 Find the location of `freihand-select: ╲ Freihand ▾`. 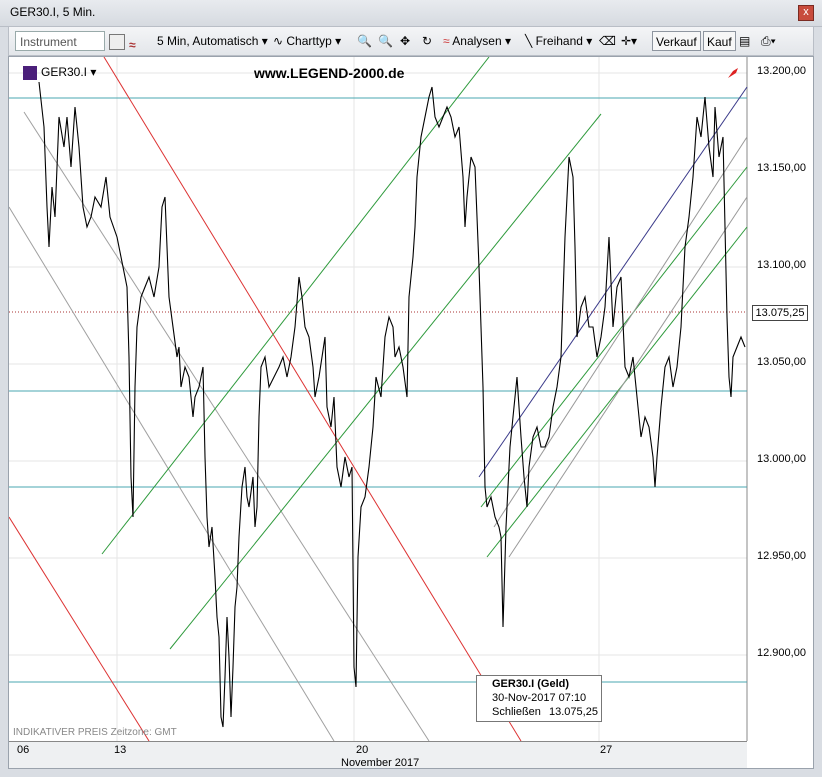

freihand-select: ╲ Freihand ▾ is located at coordinates (558, 41).